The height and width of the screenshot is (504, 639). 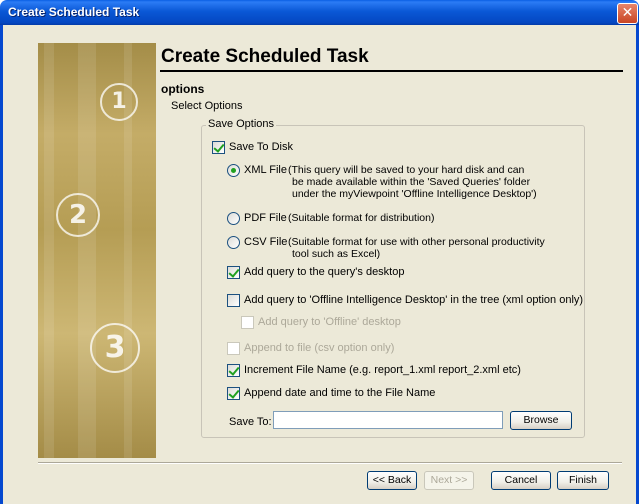 I want to click on xml-file-label: XML File, so click(x=265, y=170).